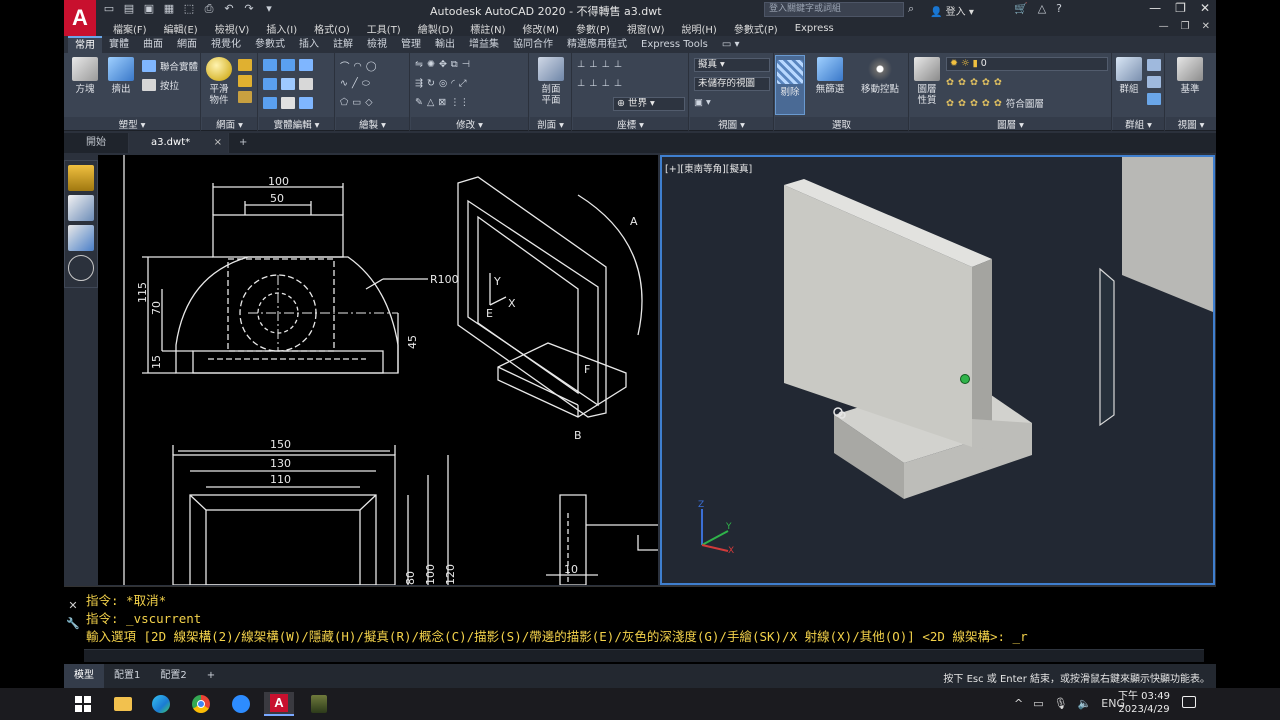 This screenshot has height=720, width=1280. I want to click on tab-surface: 曲面, so click(153, 44).